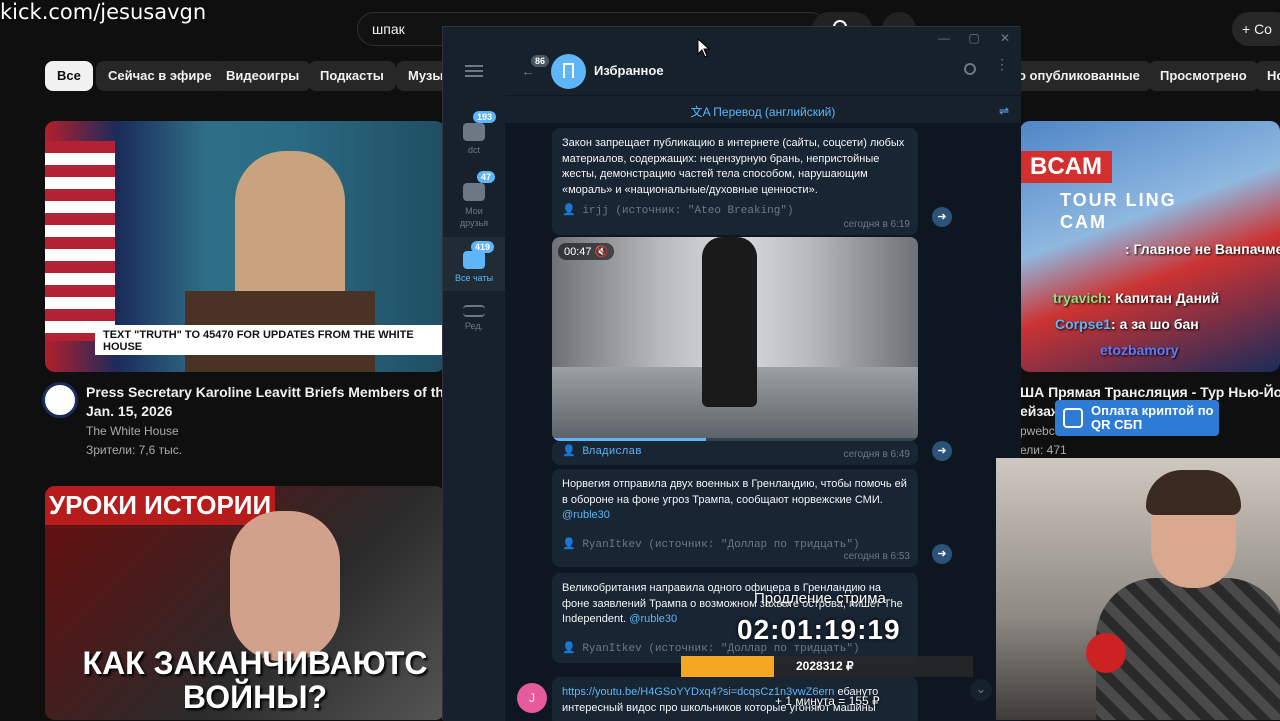 The image size is (1280, 721). I want to click on minute-price: + 1 минута = 155 ₽, so click(827, 701).